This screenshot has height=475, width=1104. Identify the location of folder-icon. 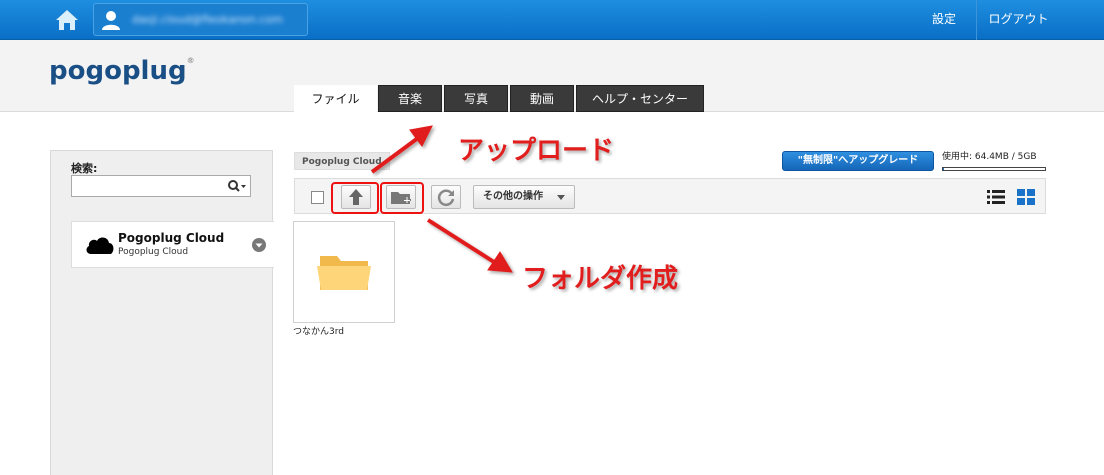
(344, 273).